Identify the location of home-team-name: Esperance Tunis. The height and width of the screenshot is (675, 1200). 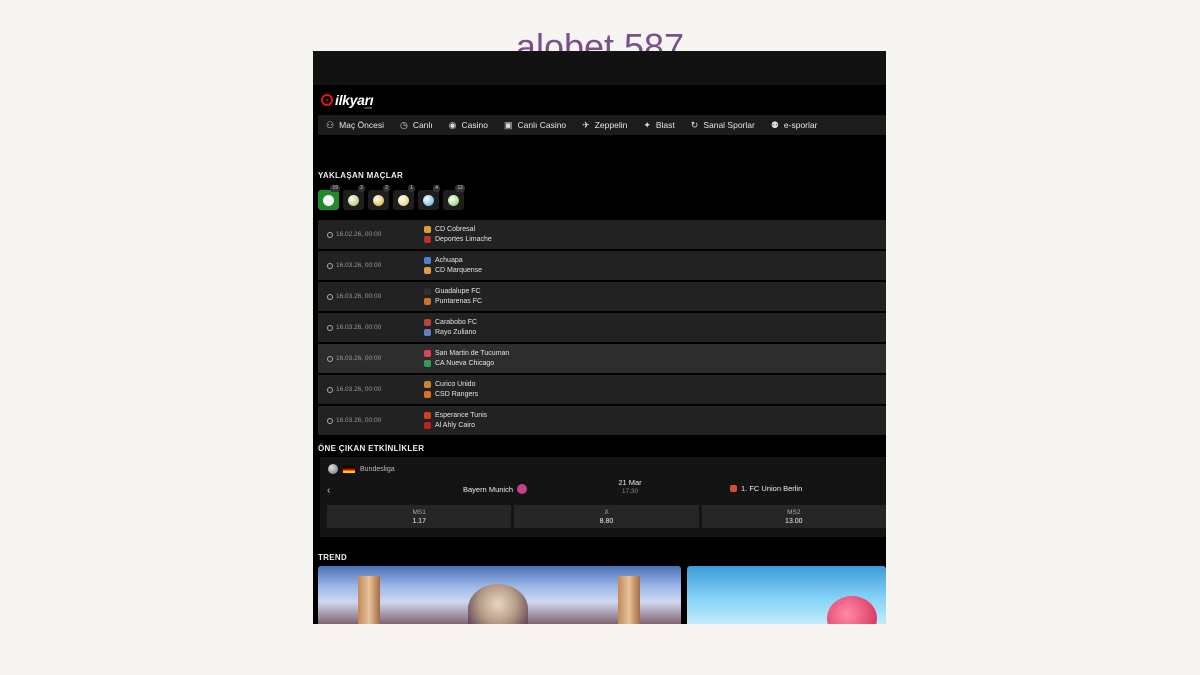
(461, 415).